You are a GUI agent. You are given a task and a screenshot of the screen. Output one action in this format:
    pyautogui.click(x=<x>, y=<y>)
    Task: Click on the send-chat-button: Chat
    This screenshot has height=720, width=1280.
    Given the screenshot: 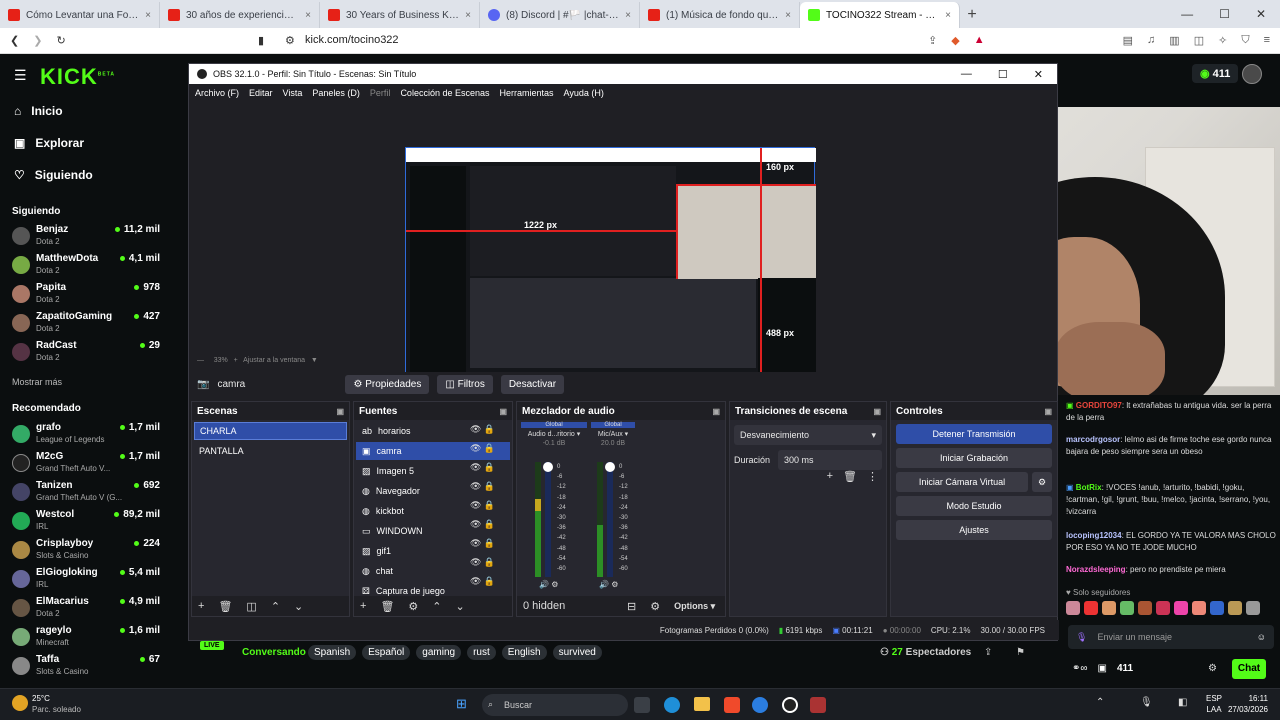 What is the action you would take?
    pyautogui.click(x=1249, y=669)
    